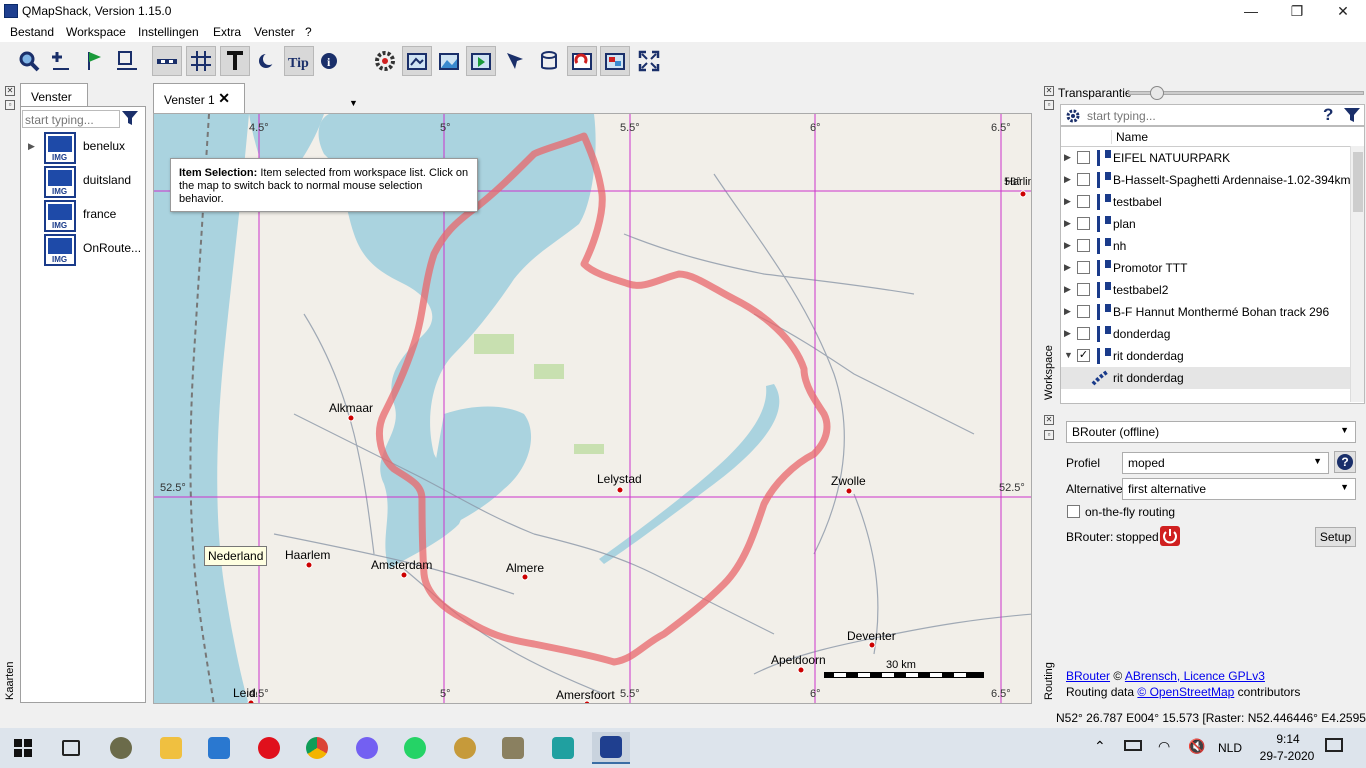 This screenshot has height=768, width=1366. What do you see at coordinates (1157, 93) in the screenshot?
I see `transparency-slider-handle` at bounding box center [1157, 93].